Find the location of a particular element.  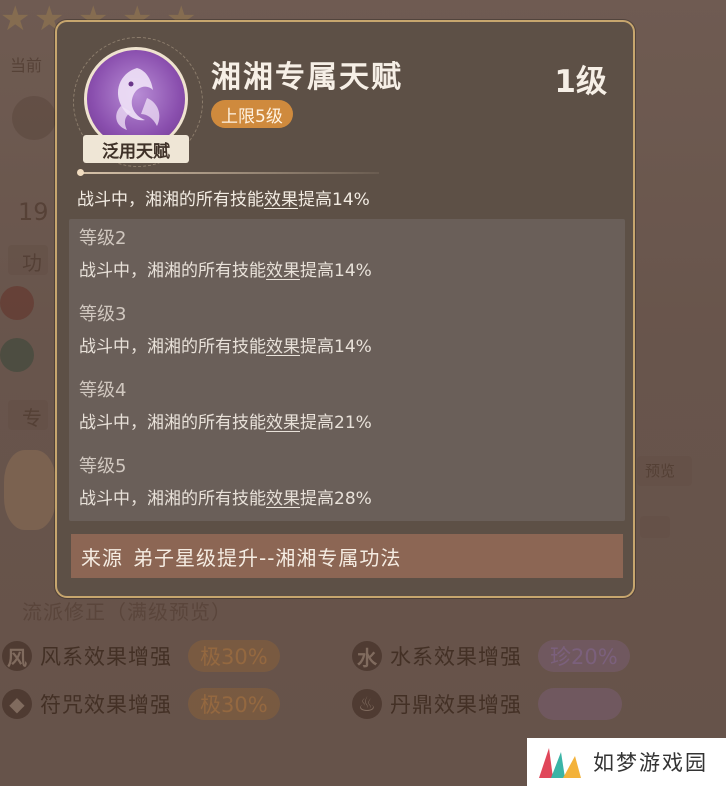

source-bar: 来源 弟子星级提升--湘湘专属功法 is located at coordinates (347, 556).